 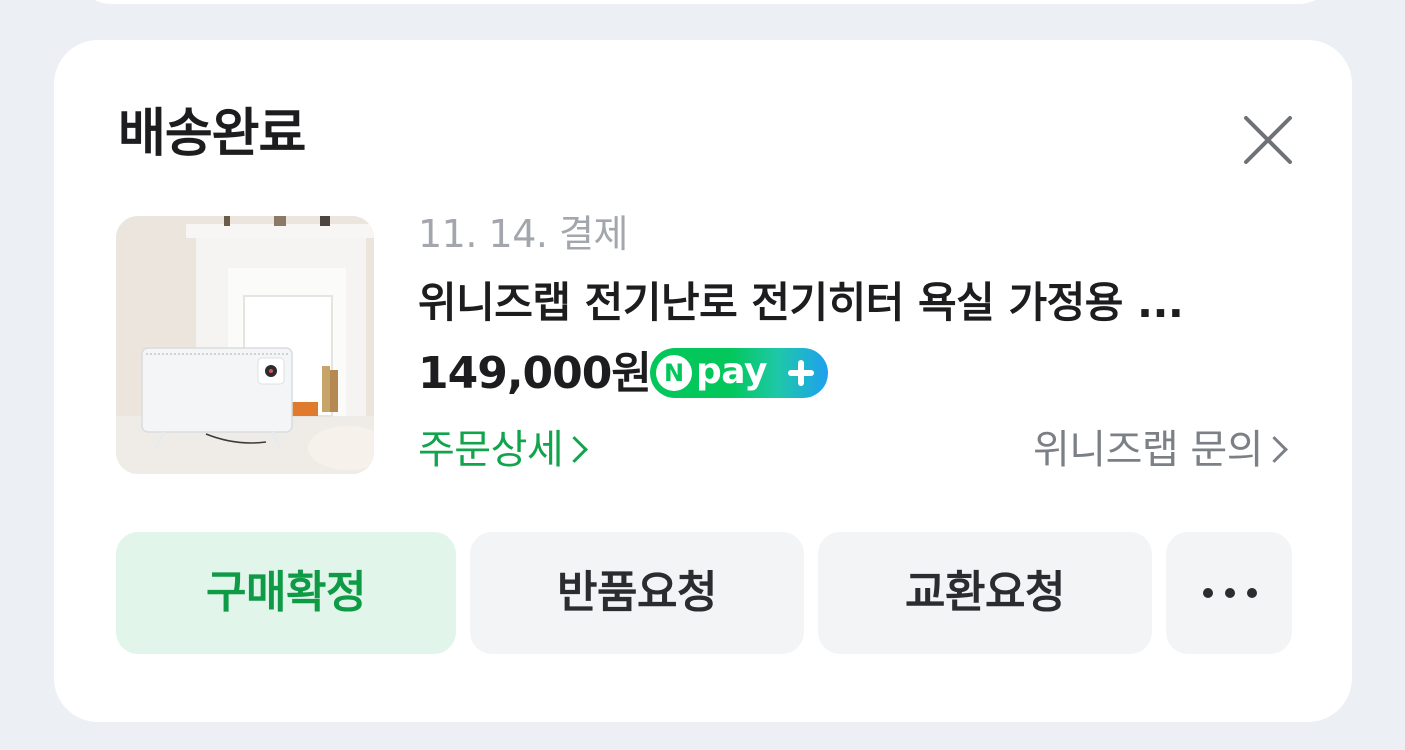 I want to click on plus-icon, so click(x=801, y=373).